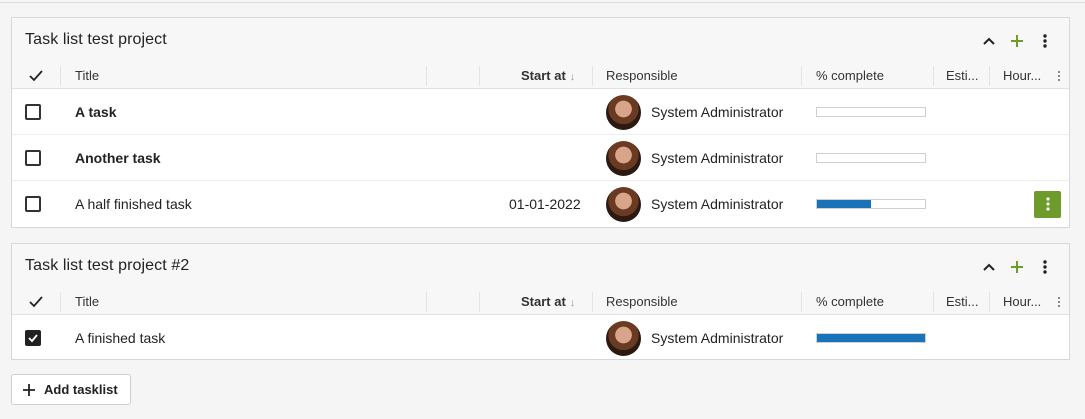 The width and height of the screenshot is (1085, 419). I want to click on table-row: Another task System Administrator, so click(540, 158).